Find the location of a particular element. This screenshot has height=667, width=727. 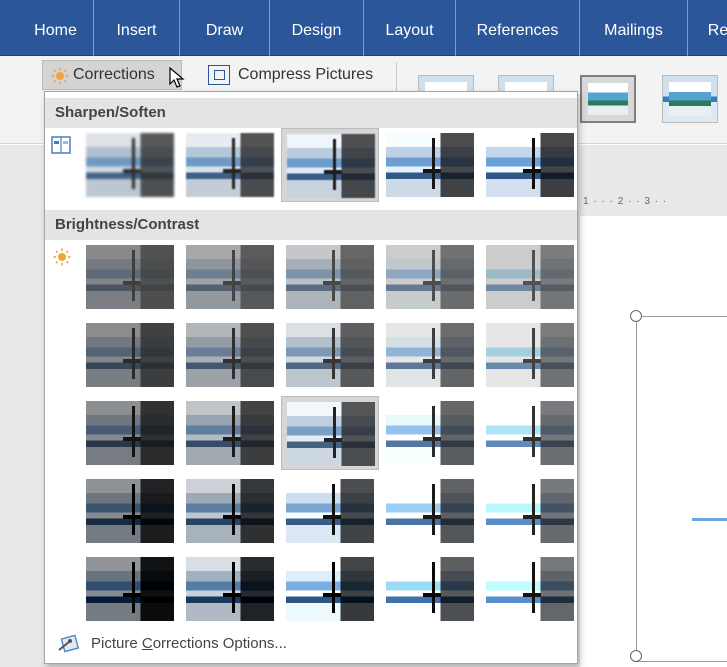

tab-mailings: Mailings is located at coordinates (634, 28).